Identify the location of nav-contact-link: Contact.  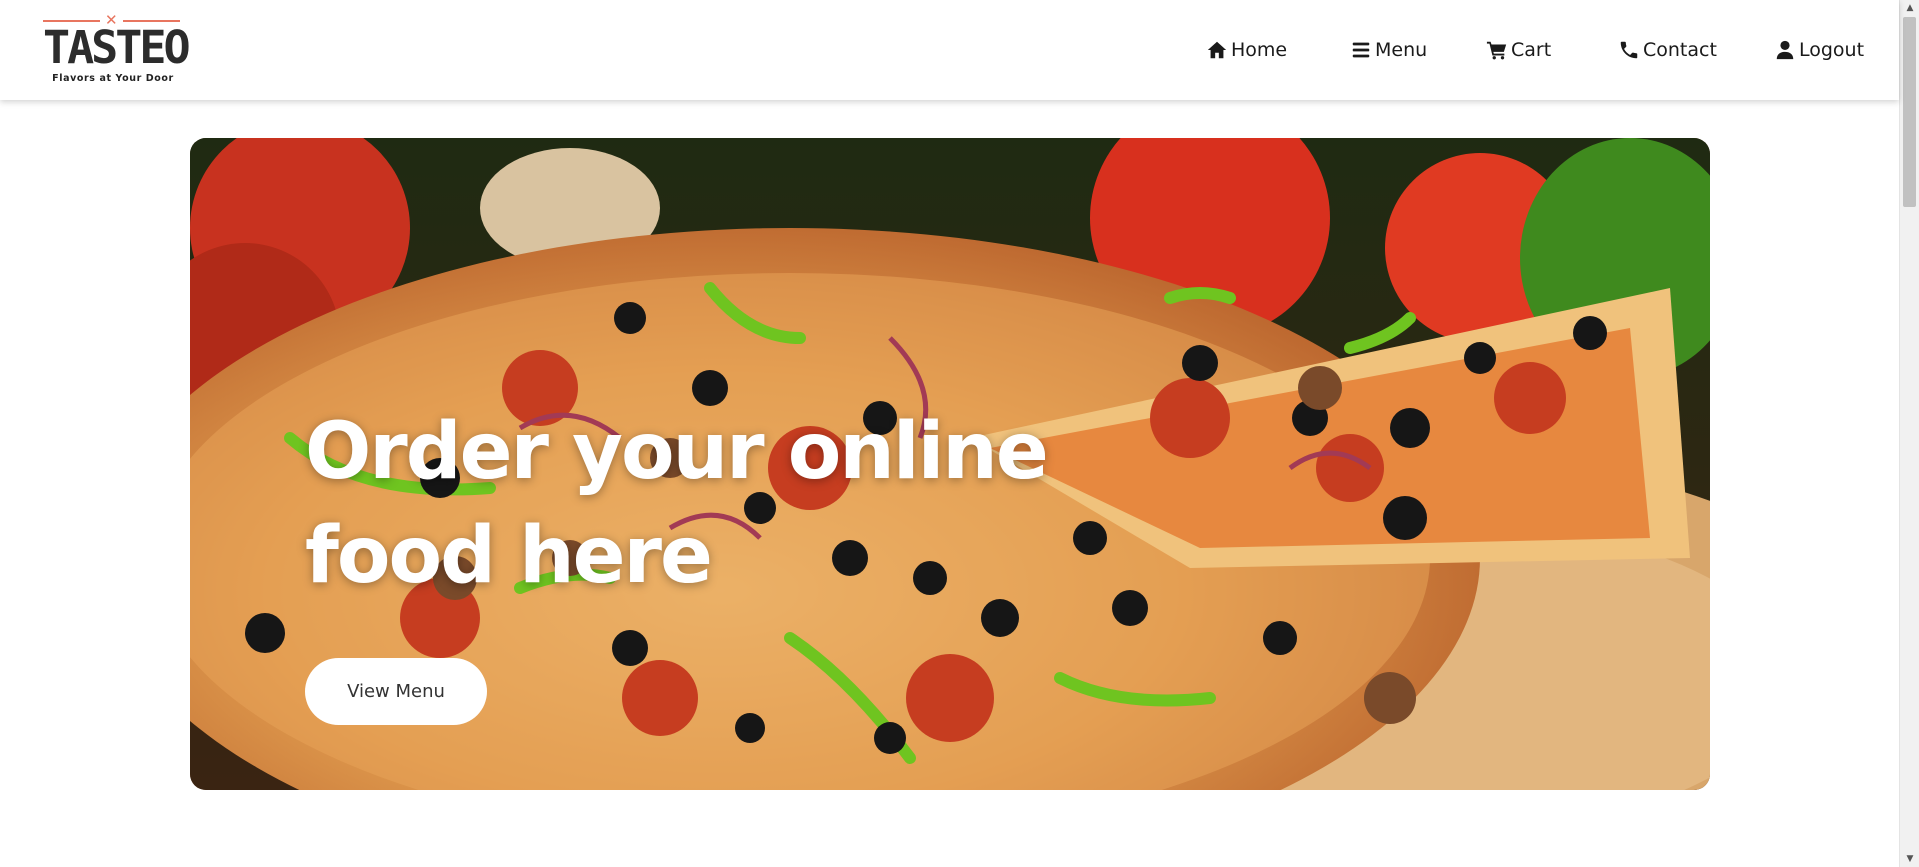
(1667, 50).